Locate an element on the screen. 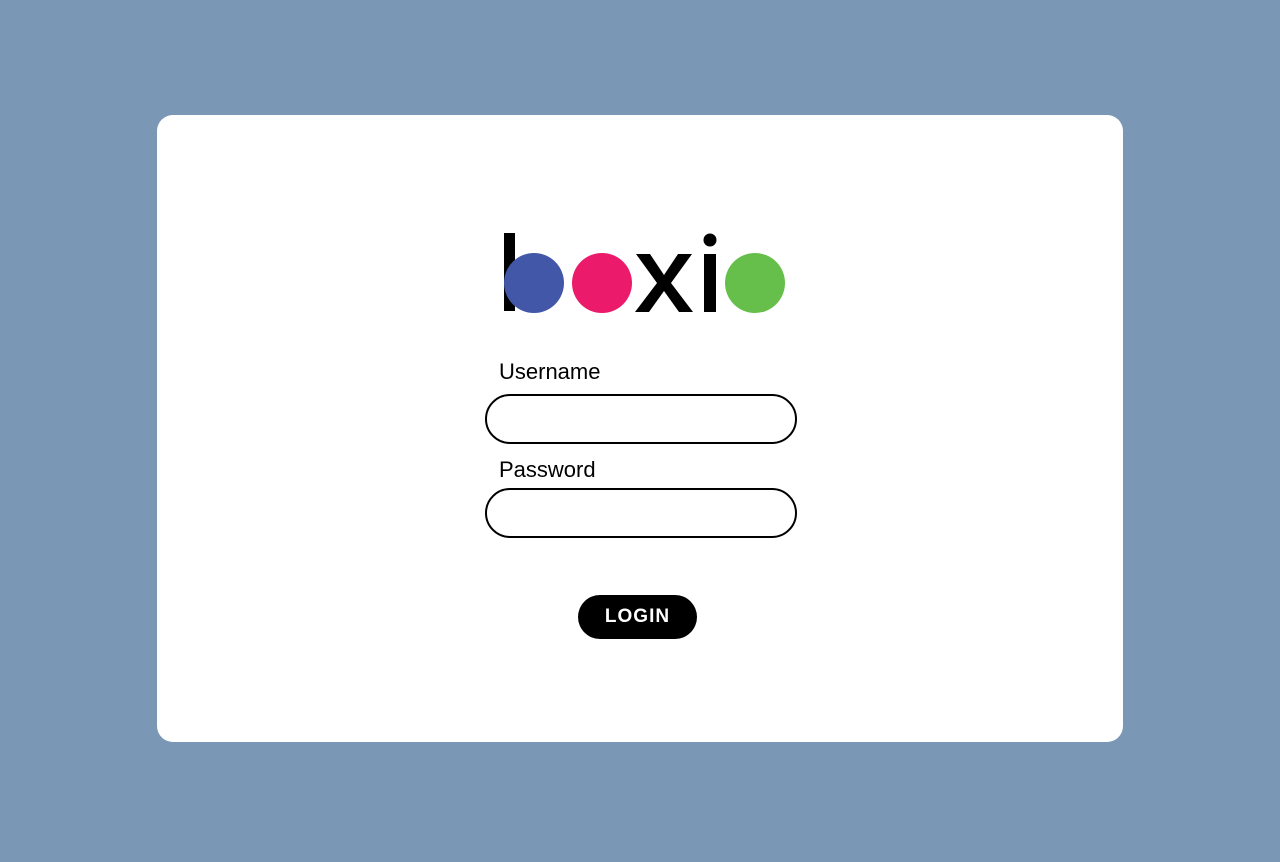  login-button: LOGIN is located at coordinates (637, 617).